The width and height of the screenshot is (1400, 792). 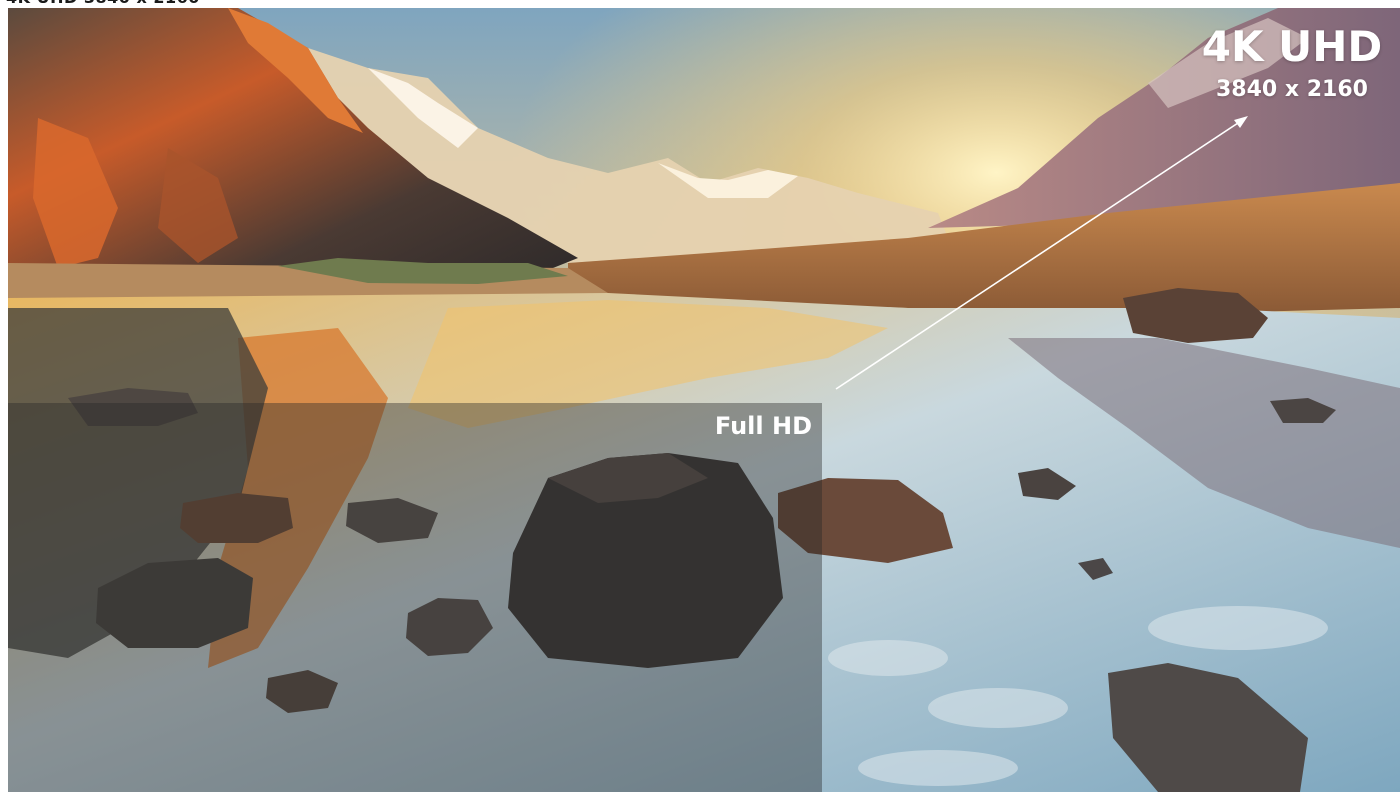 What do you see at coordinates (1292, 89) in the screenshot?
I see `uhd-resolution: 3840 x 2160` at bounding box center [1292, 89].